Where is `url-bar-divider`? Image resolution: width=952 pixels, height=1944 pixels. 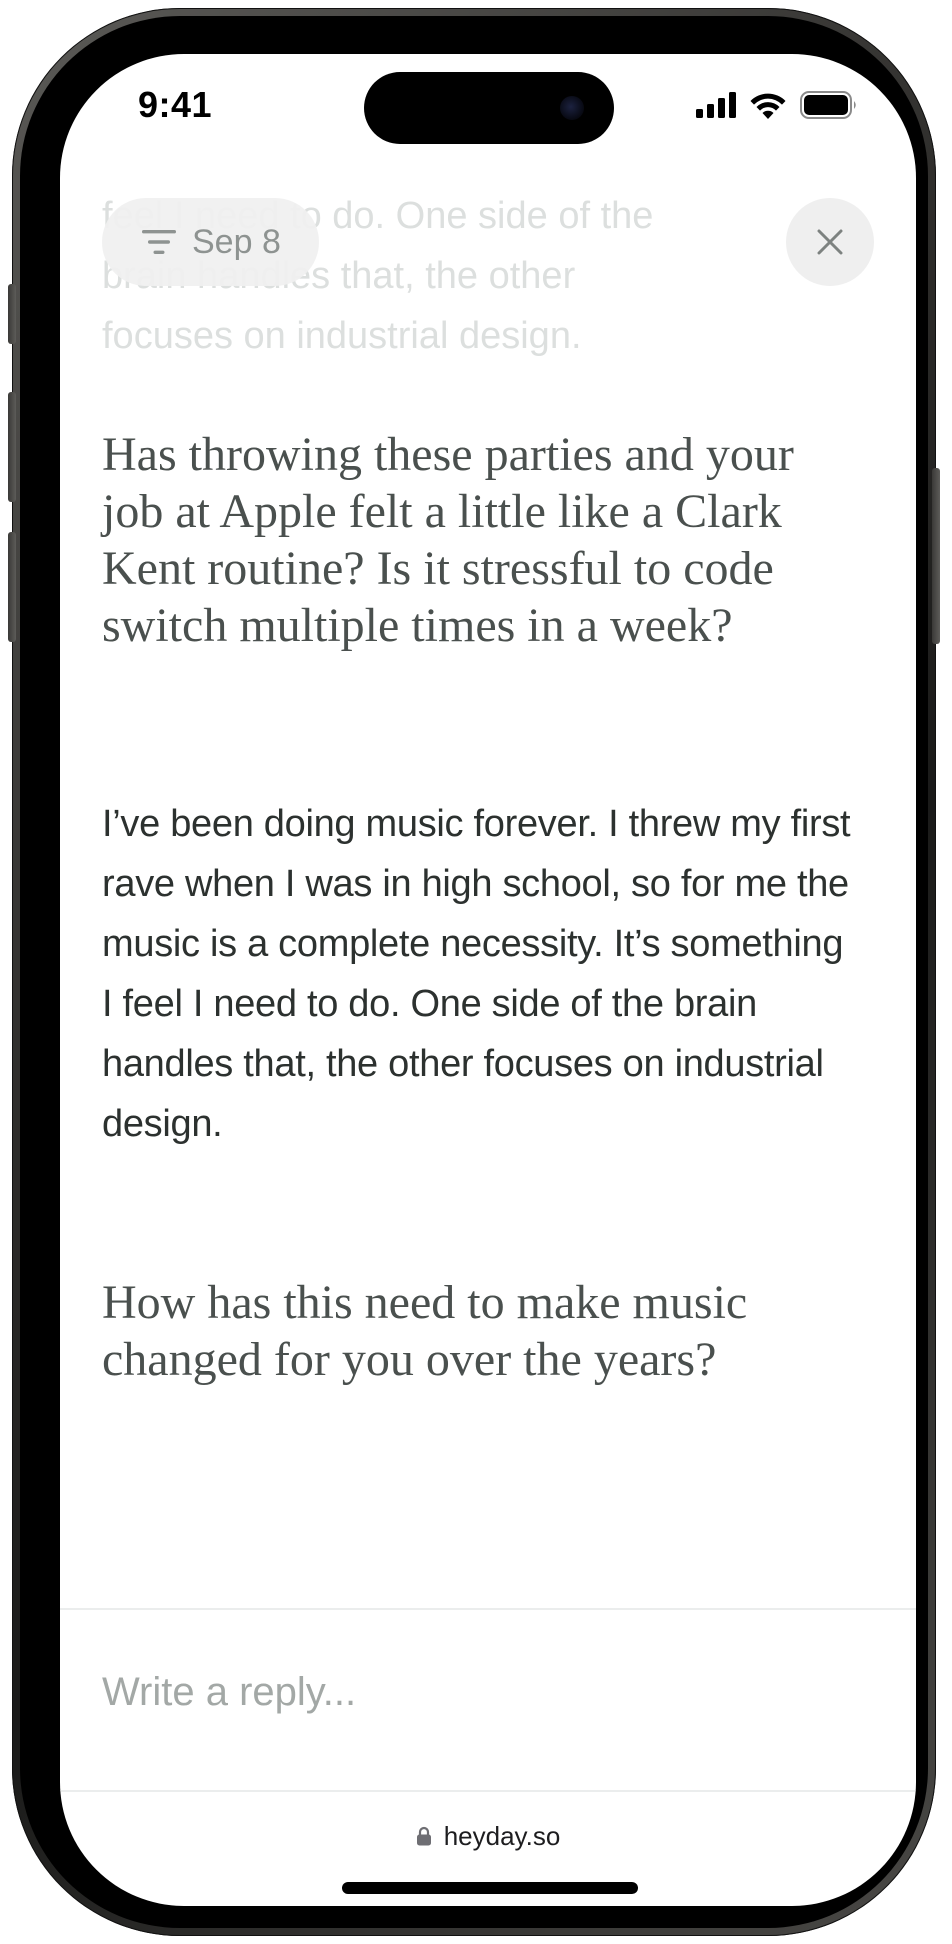
url-bar-divider is located at coordinates (488, 1791).